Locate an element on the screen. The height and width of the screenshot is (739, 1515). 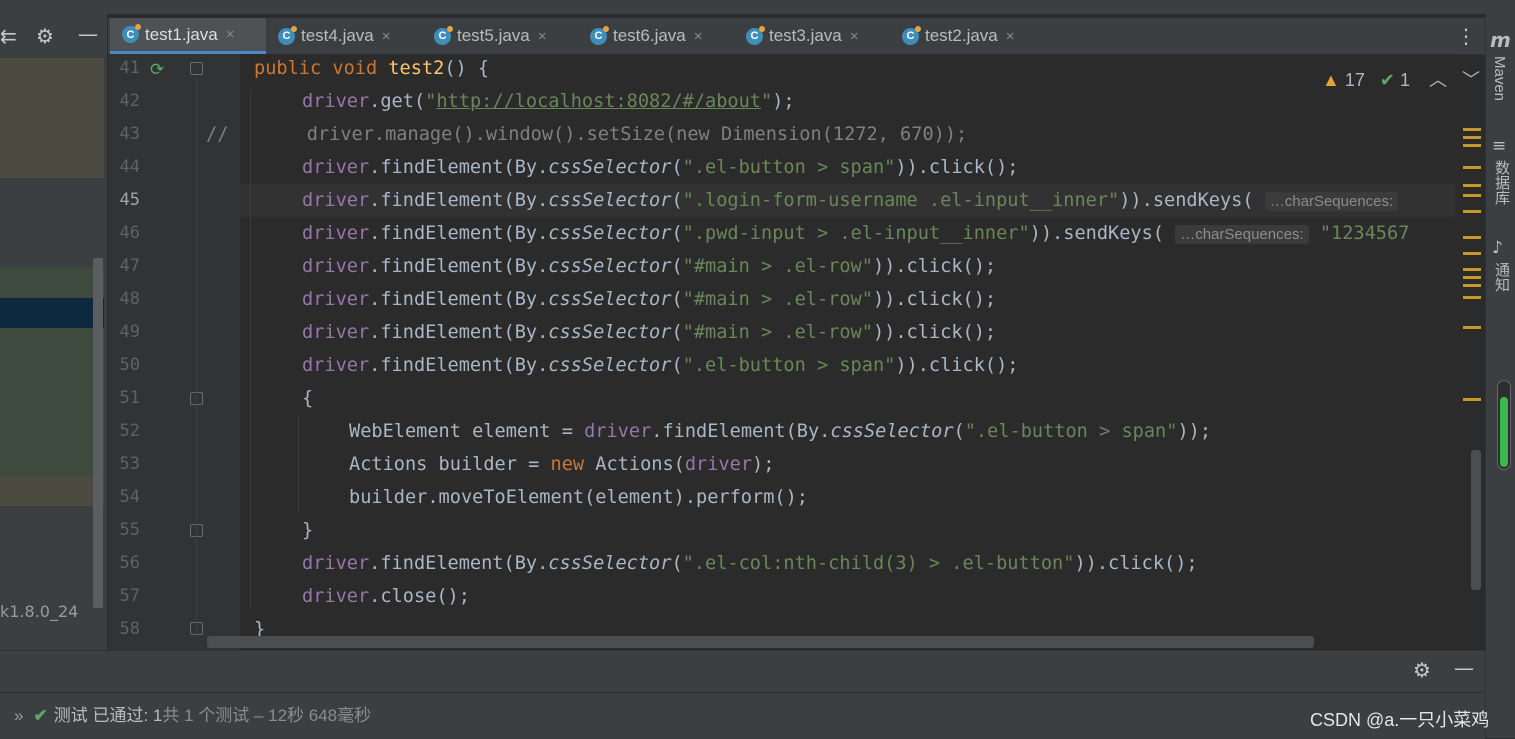
string-literal: "1234567 is located at coordinates (1364, 233).